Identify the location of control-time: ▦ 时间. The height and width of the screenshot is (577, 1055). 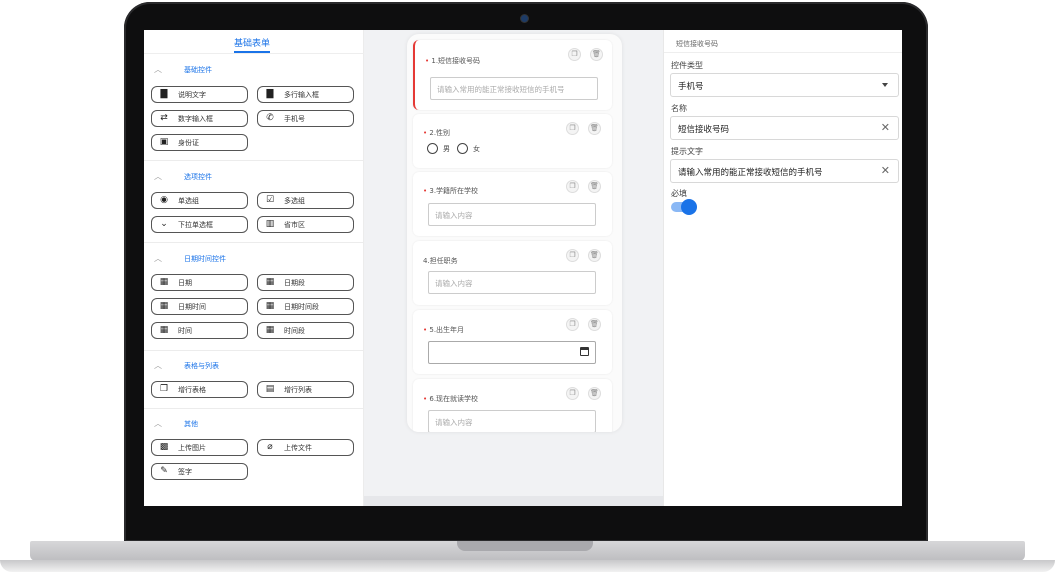
(199, 330).